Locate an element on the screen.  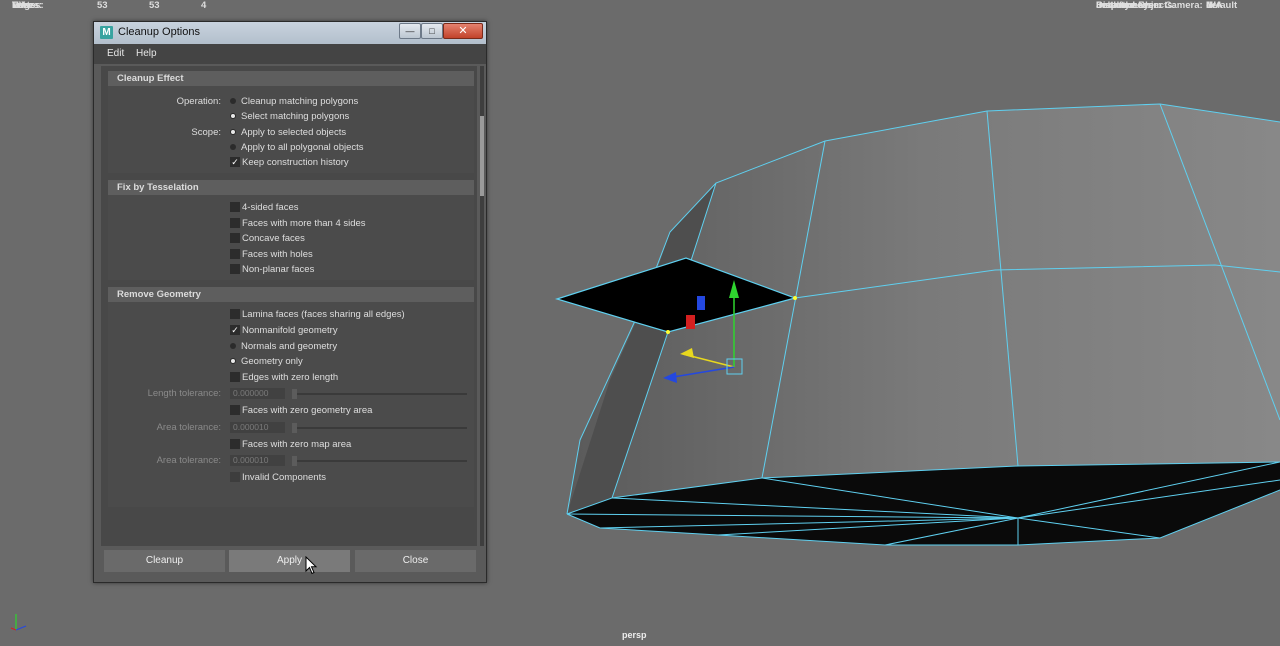
checkbox-label: 4-sided faces is located at coordinates (270, 207).